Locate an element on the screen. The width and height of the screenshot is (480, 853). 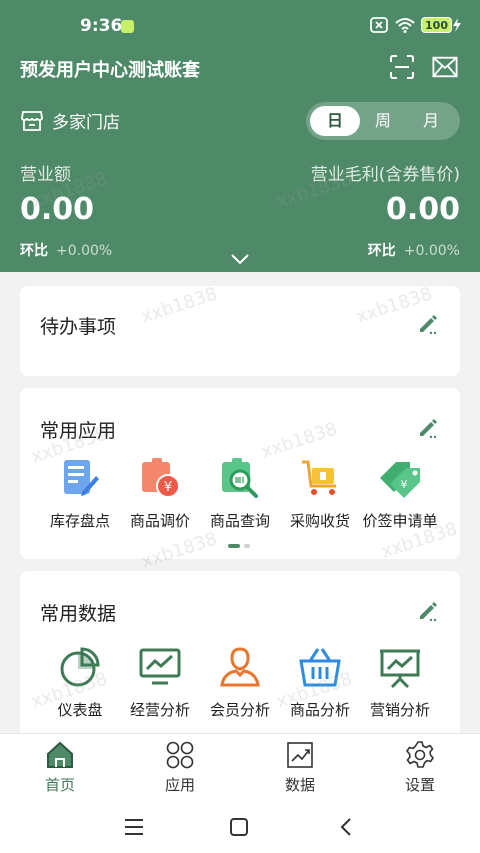
tab-data: 数据 is located at coordinates (300, 768).